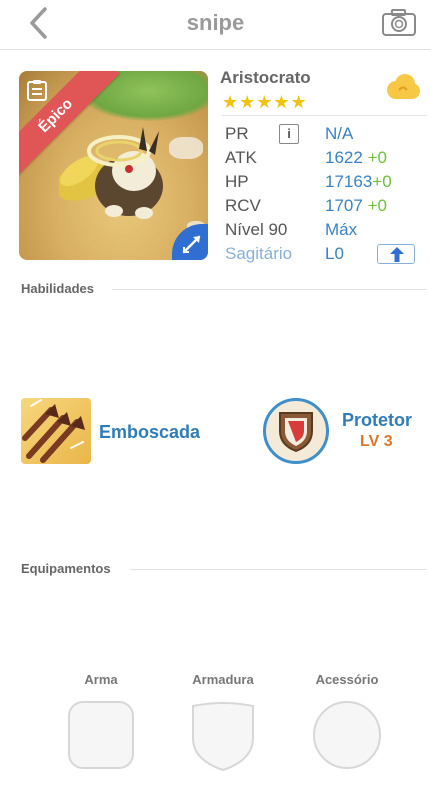  Describe the element at coordinates (149, 432) in the screenshot. I see `active-skill-name: Emboscada` at that location.